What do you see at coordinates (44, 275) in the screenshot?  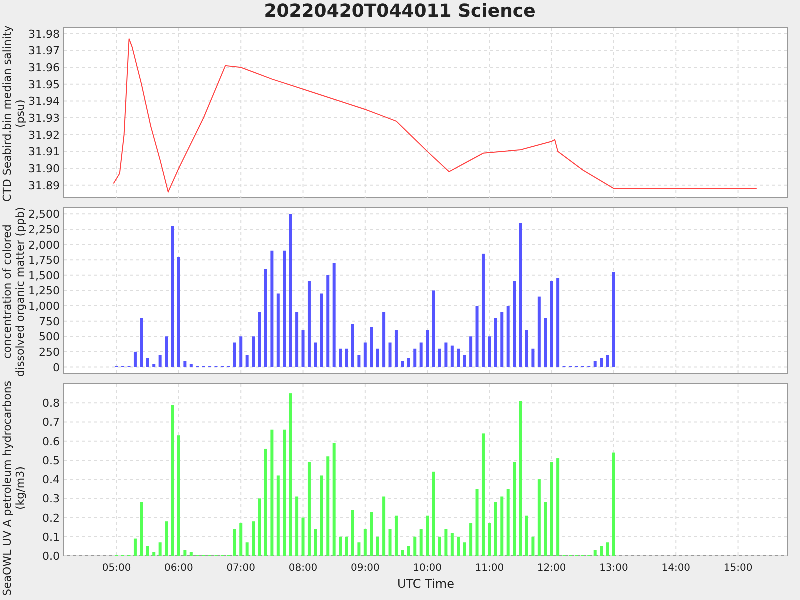 I see `axis-tick-label: 1,500` at bounding box center [44, 275].